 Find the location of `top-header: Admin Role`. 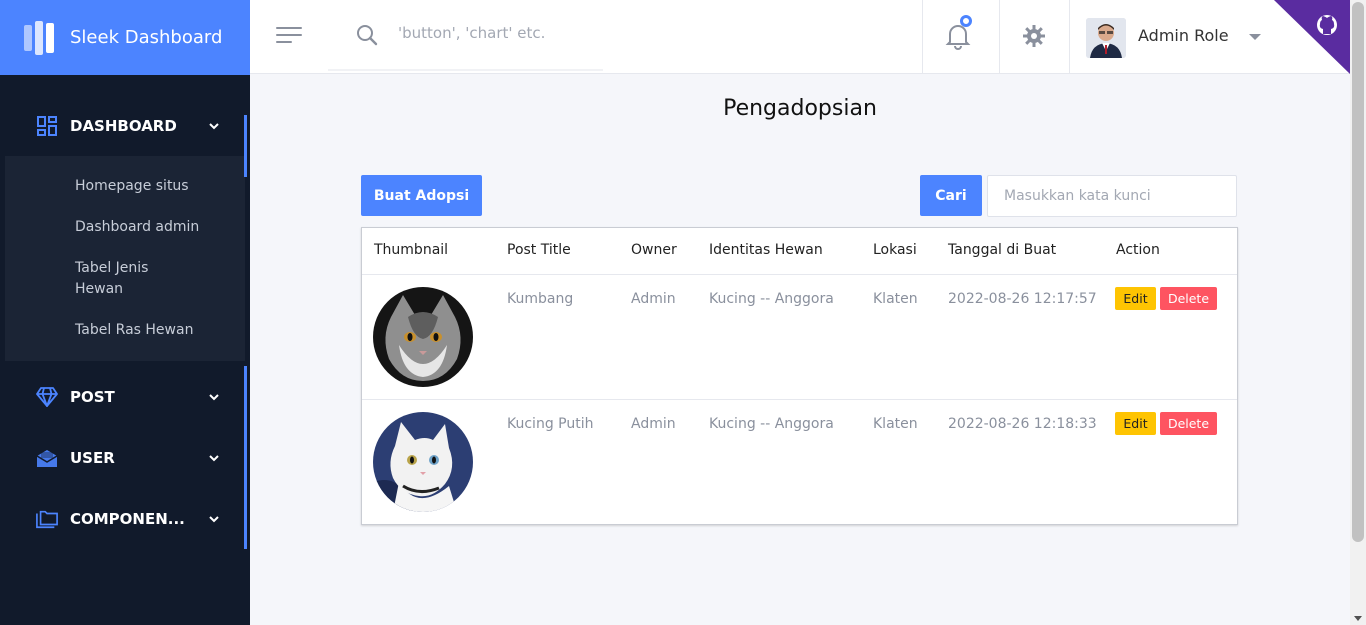

top-header: Admin Role is located at coordinates (800, 37).